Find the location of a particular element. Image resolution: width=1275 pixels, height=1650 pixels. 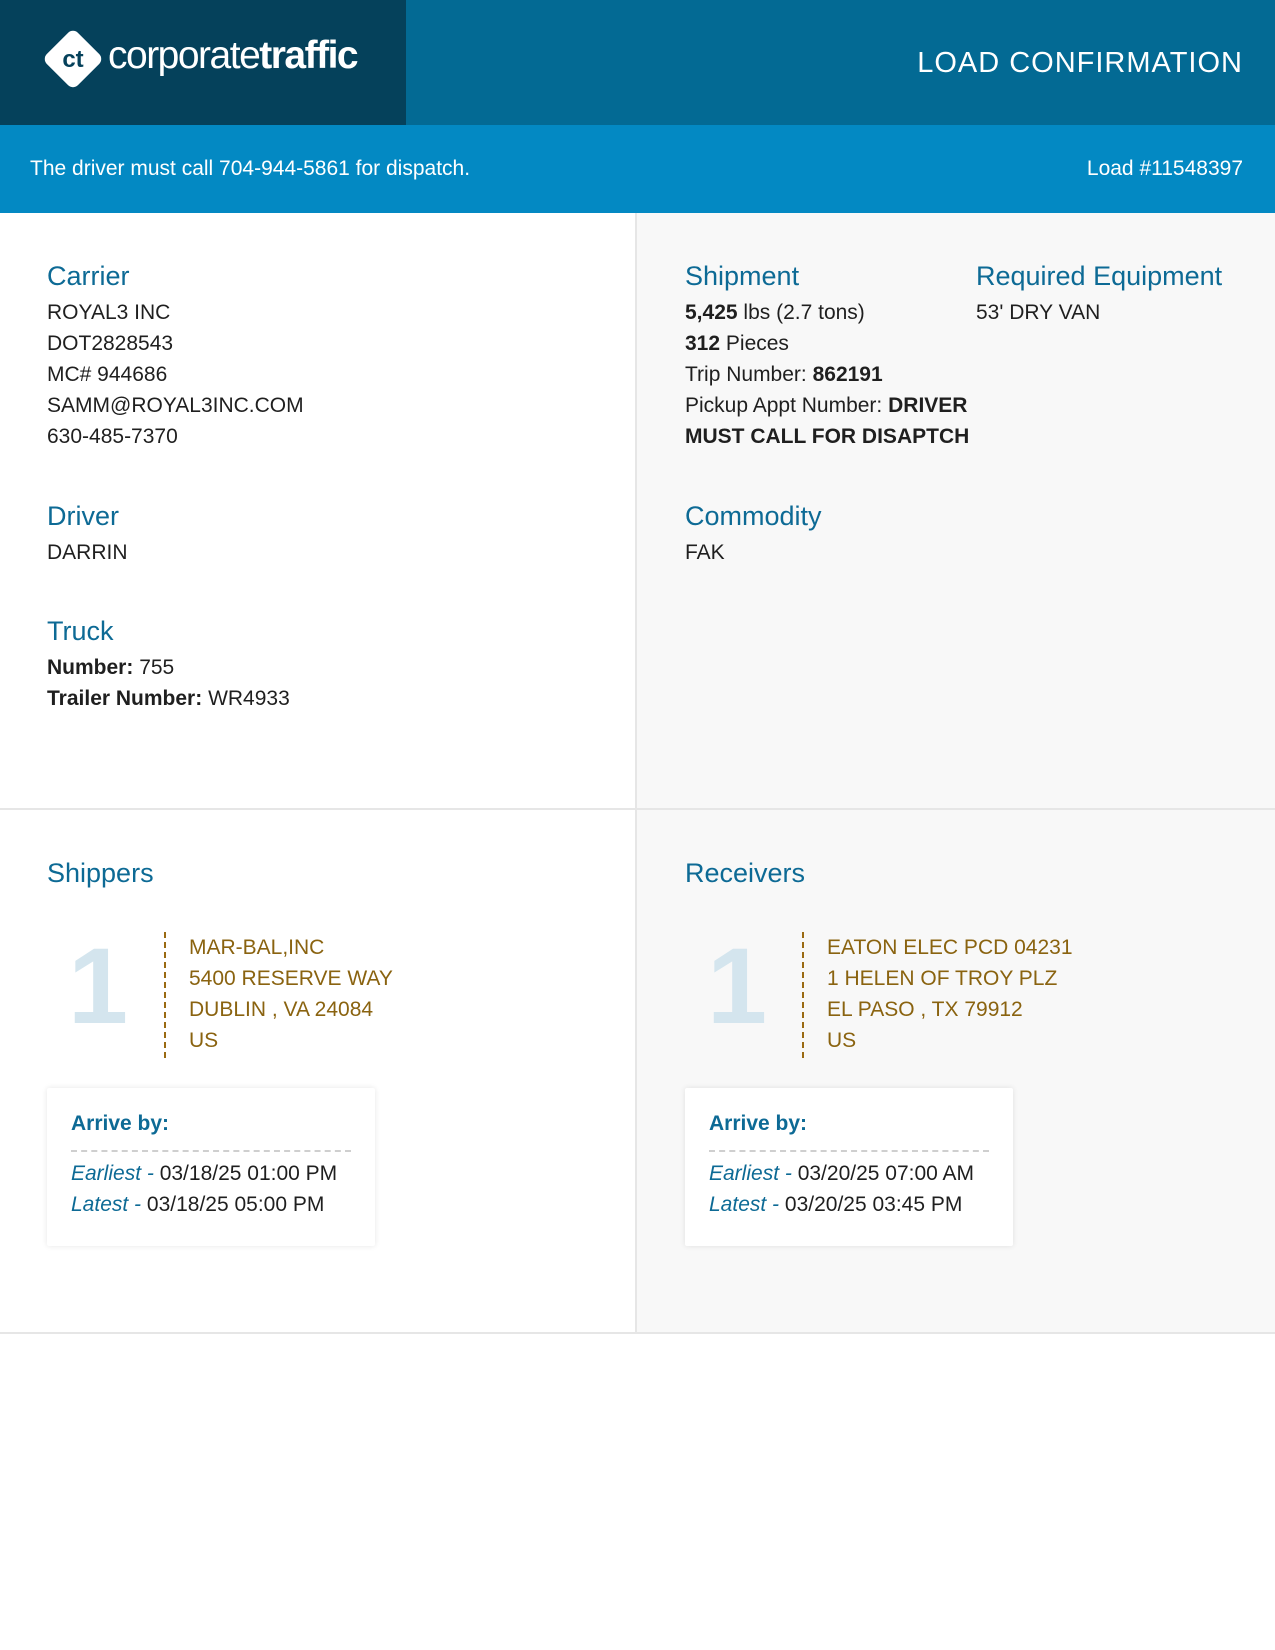

receiver-latest-row: Latest - 03/20/25 03:45 PM is located at coordinates (835, 1205).